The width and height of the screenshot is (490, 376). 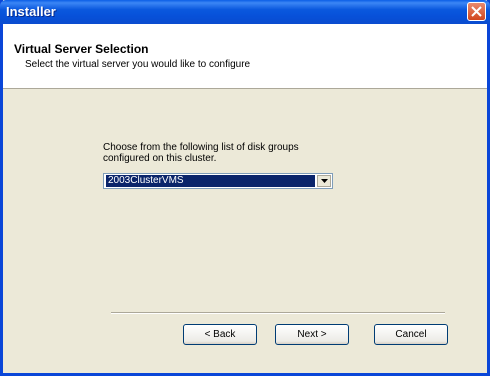 I want to click on next-button: Next >, so click(x=312, y=334).